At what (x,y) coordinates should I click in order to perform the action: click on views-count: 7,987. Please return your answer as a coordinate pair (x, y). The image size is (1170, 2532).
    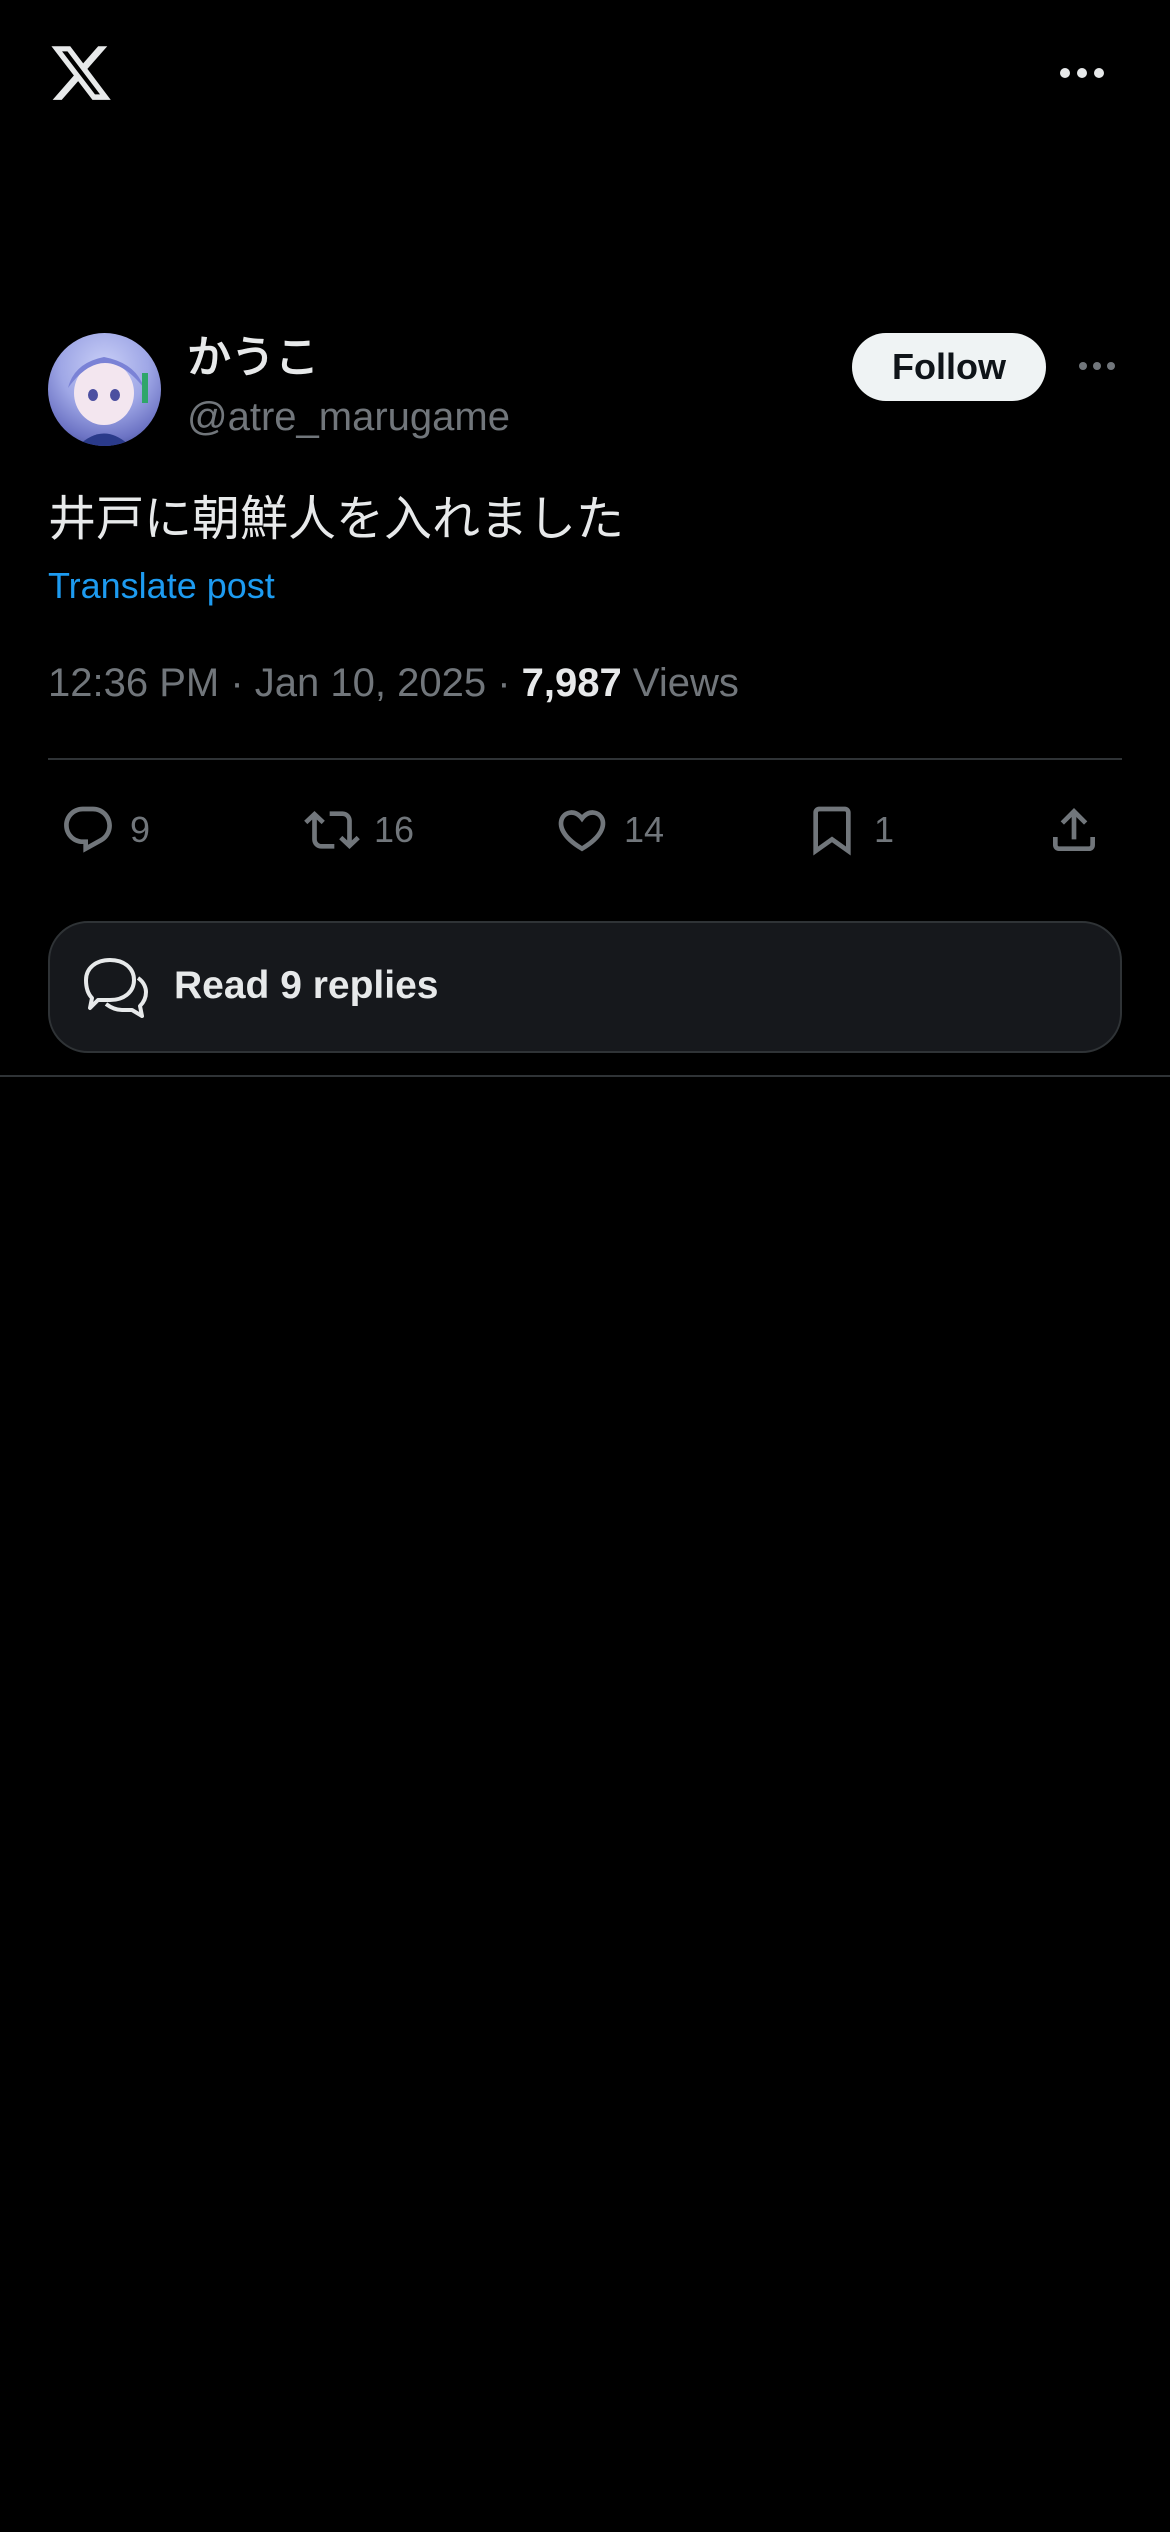
    Looking at the image, I should click on (571, 683).